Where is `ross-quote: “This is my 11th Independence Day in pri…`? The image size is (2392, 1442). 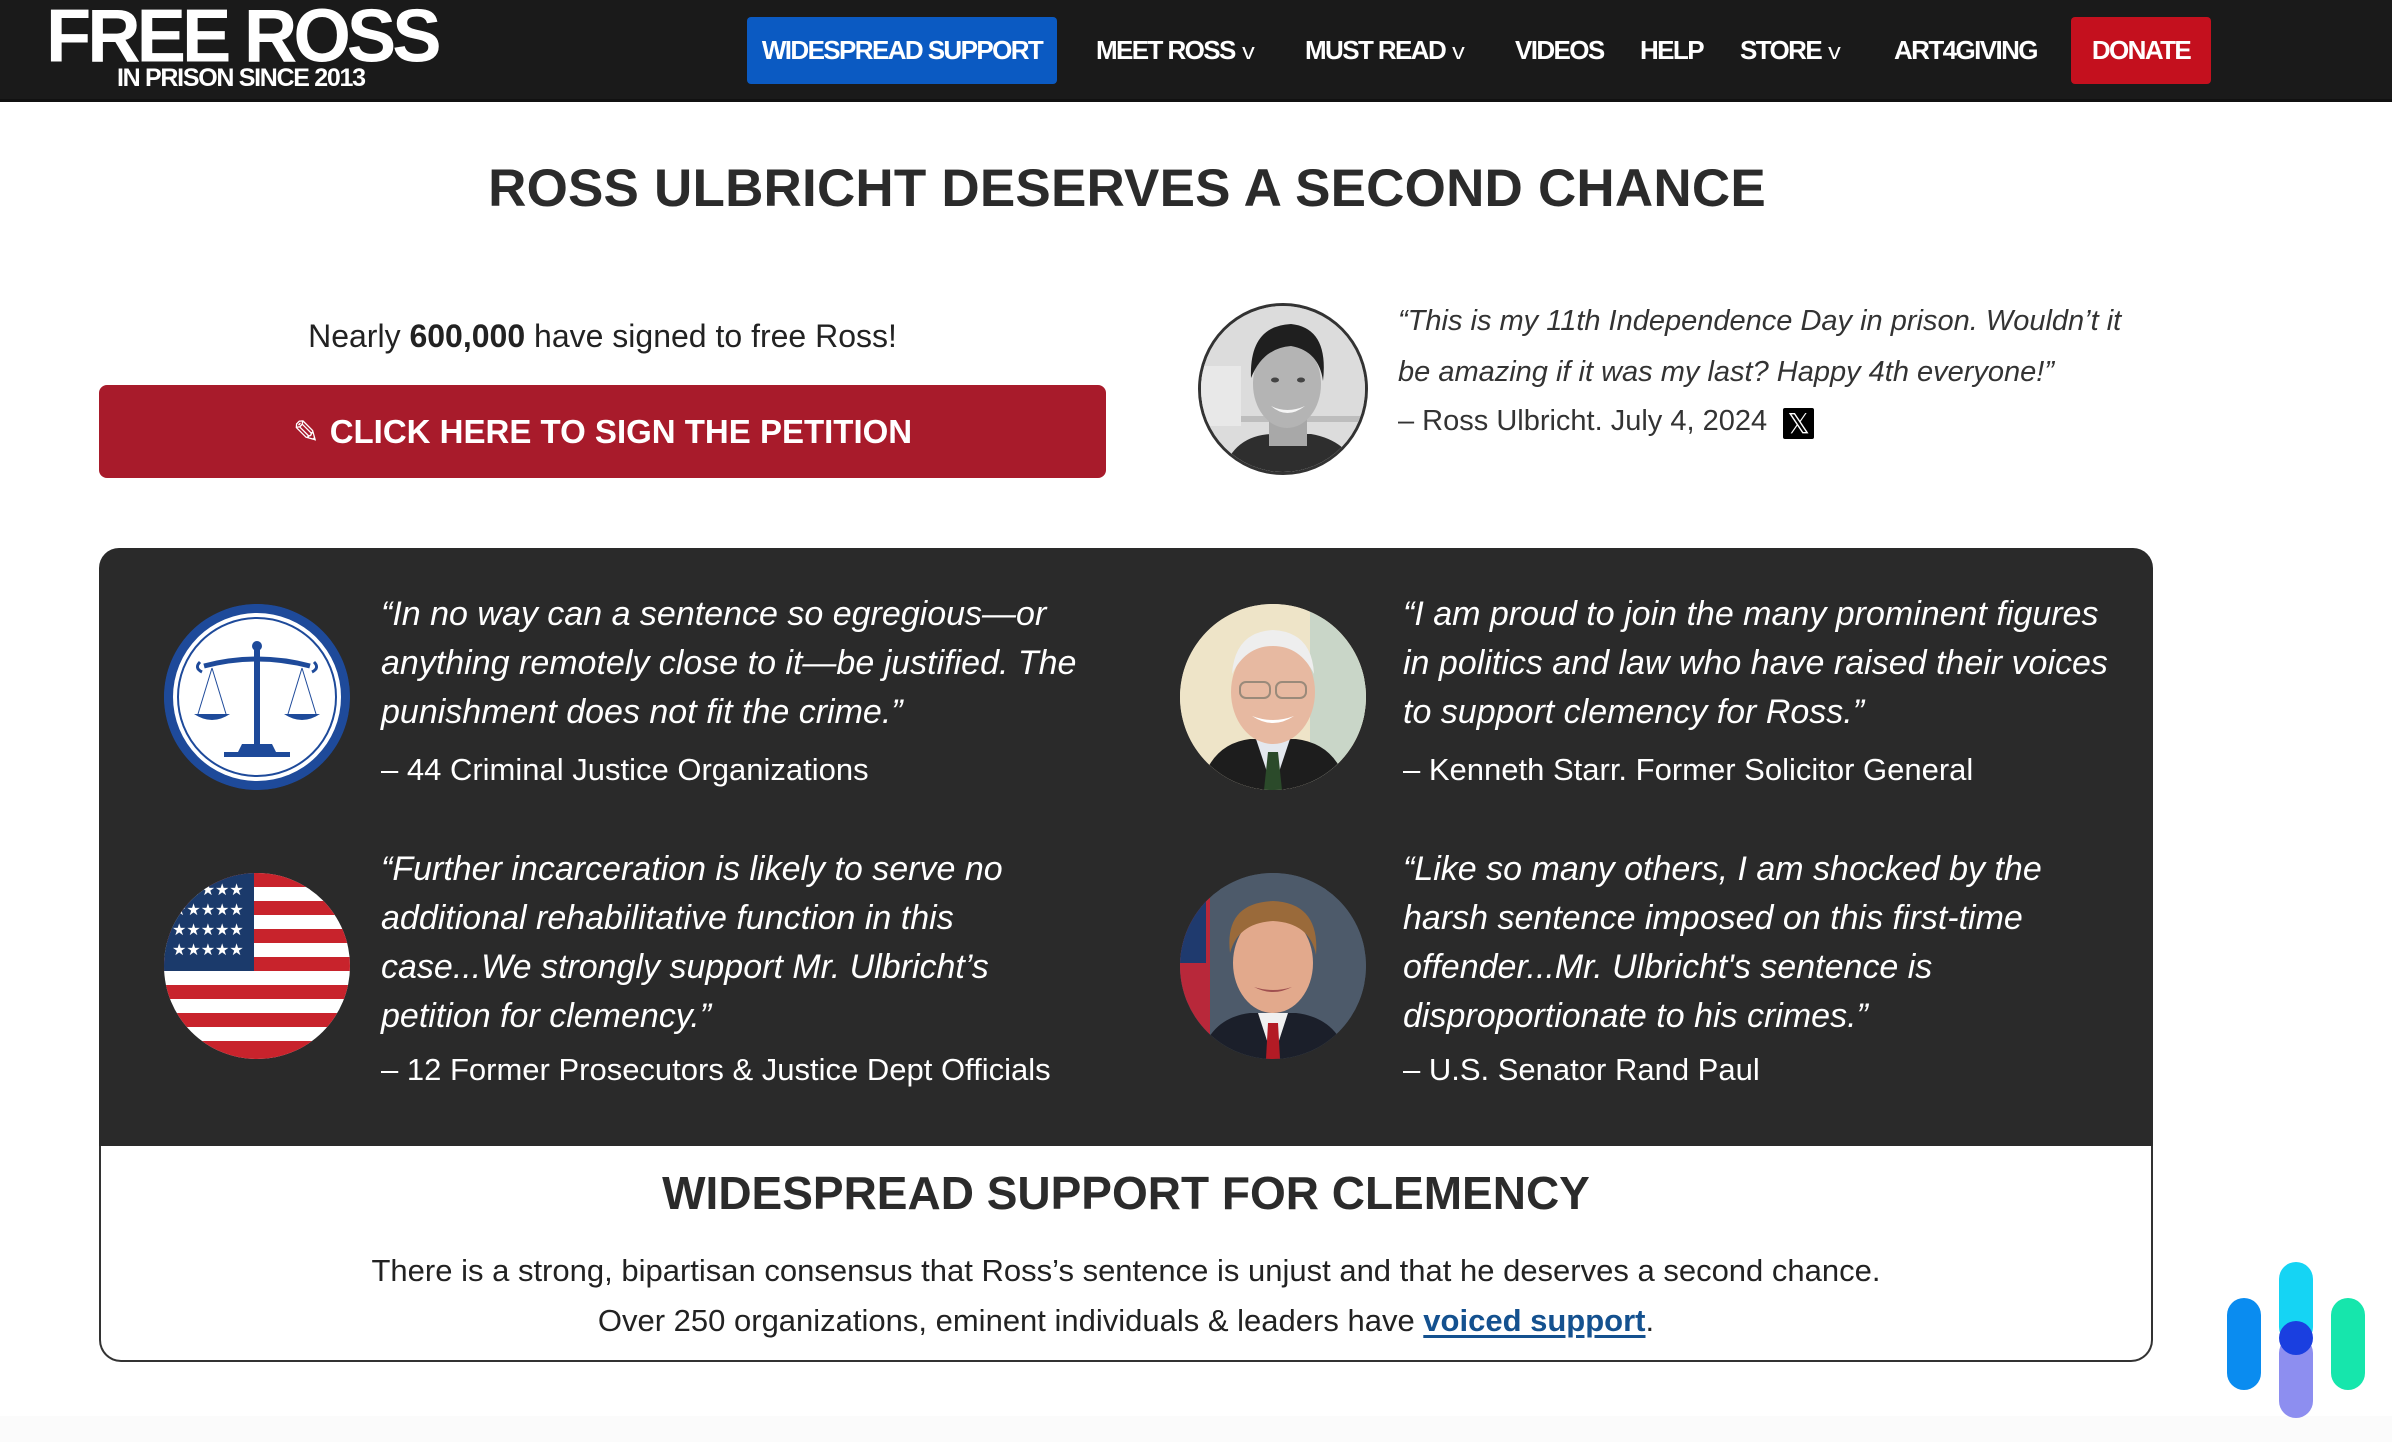
ross-quote: “This is my 11th Independence Day in pri… is located at coordinates (1760, 346).